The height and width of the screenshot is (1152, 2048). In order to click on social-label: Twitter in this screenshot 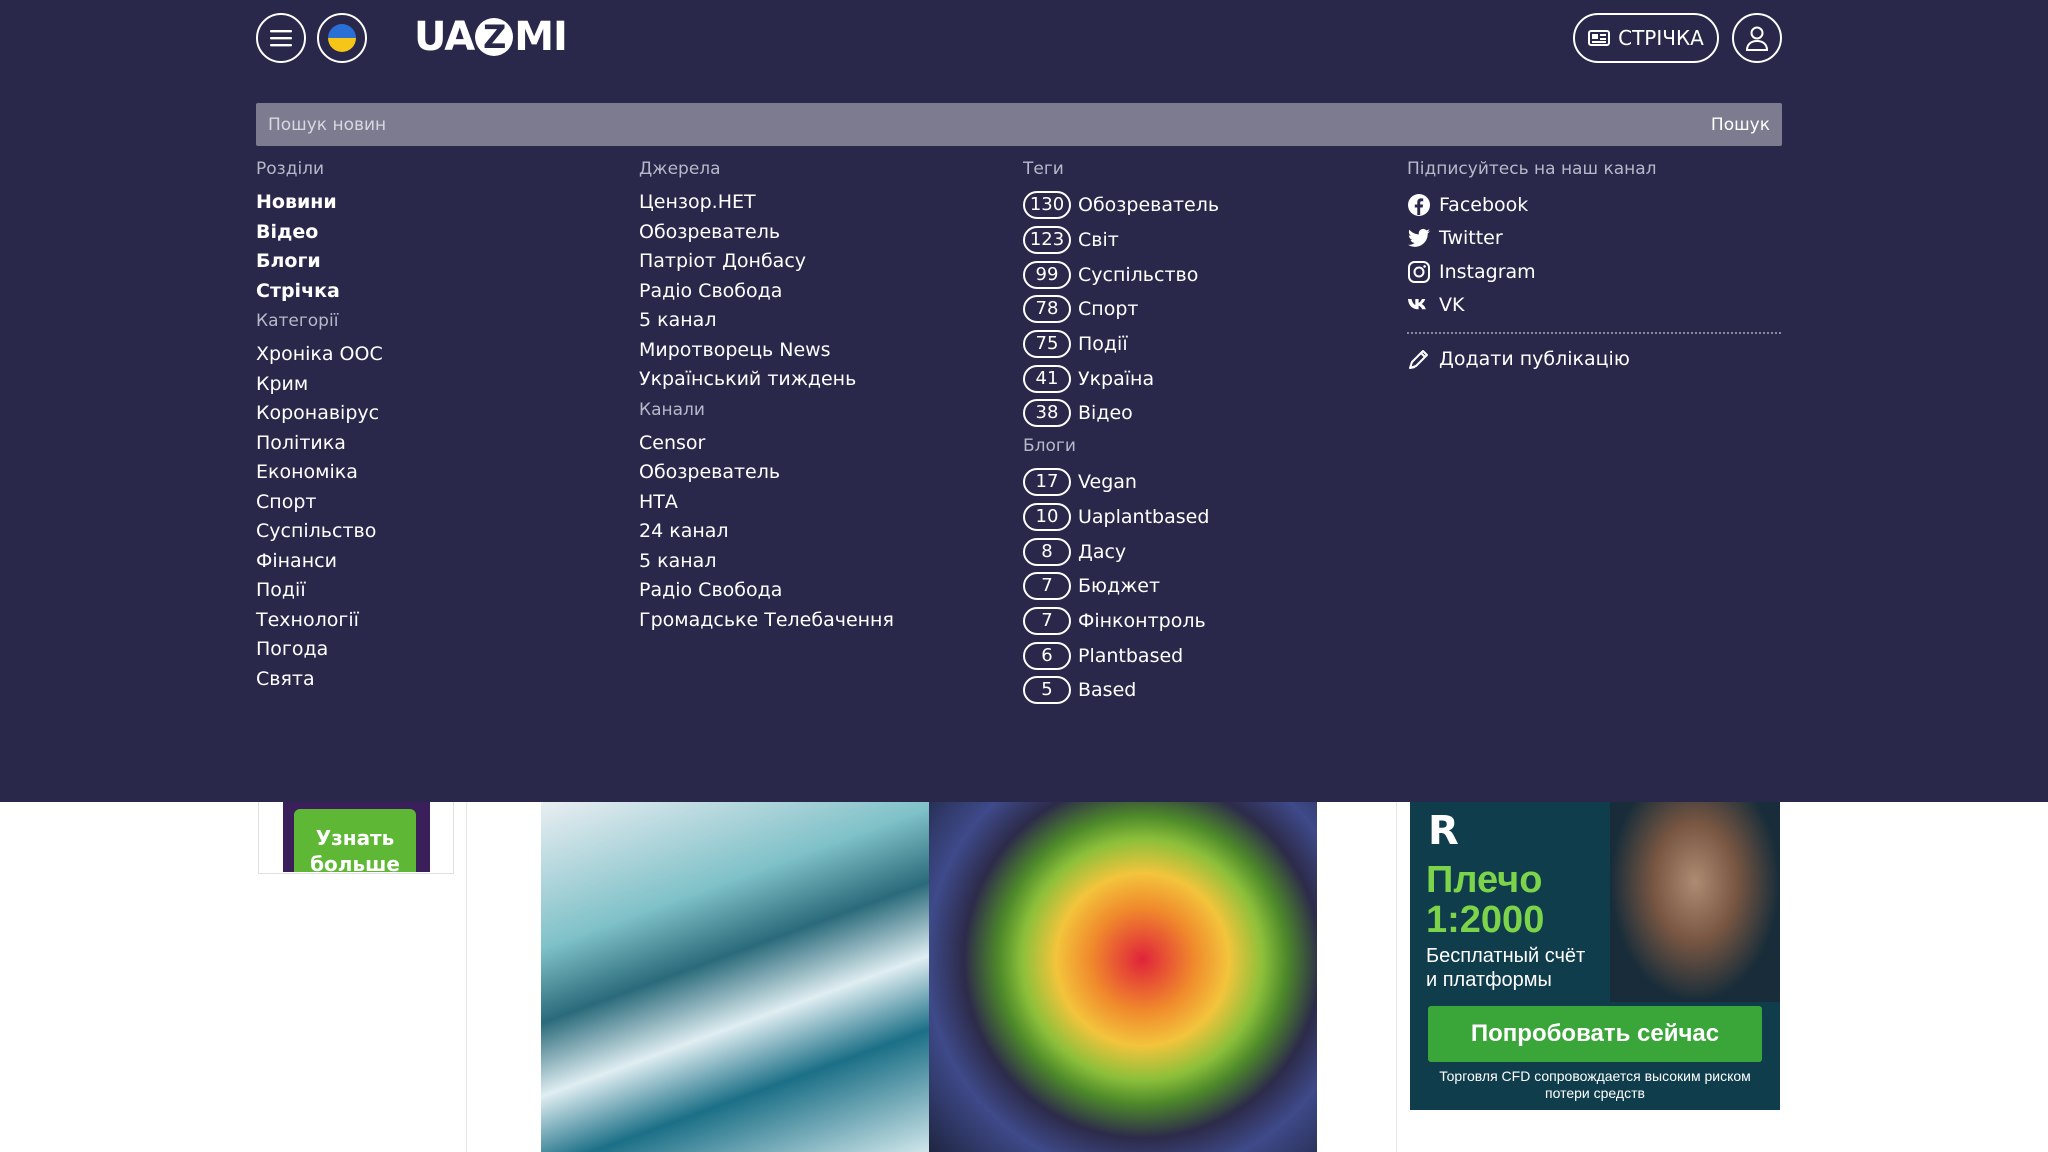, I will do `click(1471, 238)`.